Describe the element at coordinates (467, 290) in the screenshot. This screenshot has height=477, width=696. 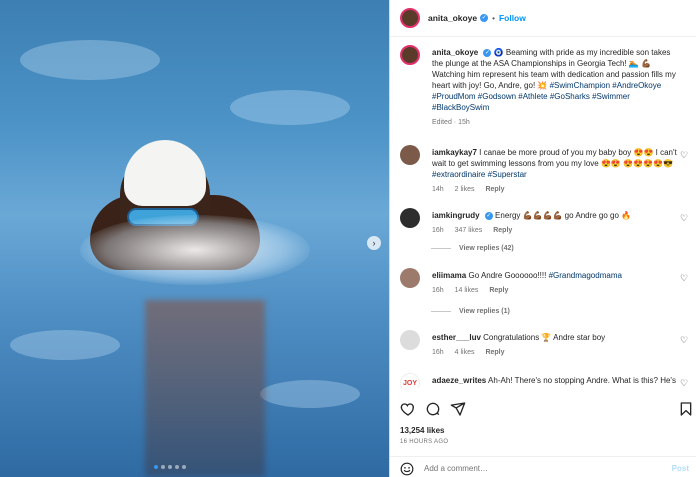
I see `comment-likes: 14 likes` at that location.